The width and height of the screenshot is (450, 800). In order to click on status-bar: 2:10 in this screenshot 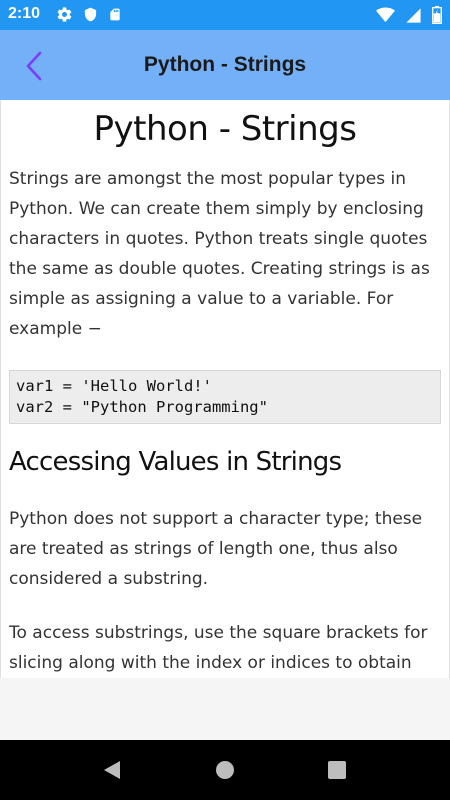, I will do `click(225, 15)`.